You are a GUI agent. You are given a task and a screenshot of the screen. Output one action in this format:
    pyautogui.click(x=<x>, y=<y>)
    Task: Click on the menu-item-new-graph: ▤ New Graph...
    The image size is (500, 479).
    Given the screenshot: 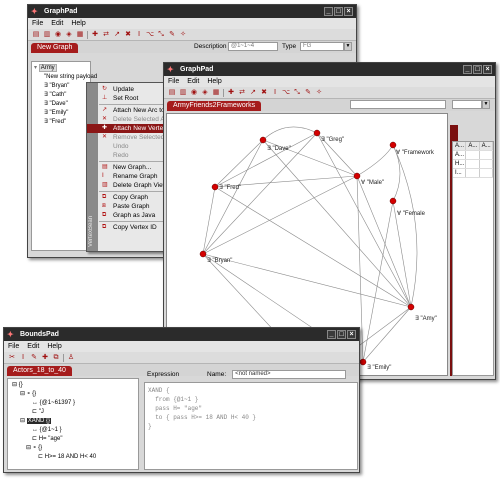 What is the action you would take?
    pyautogui.click(x=129, y=167)
    